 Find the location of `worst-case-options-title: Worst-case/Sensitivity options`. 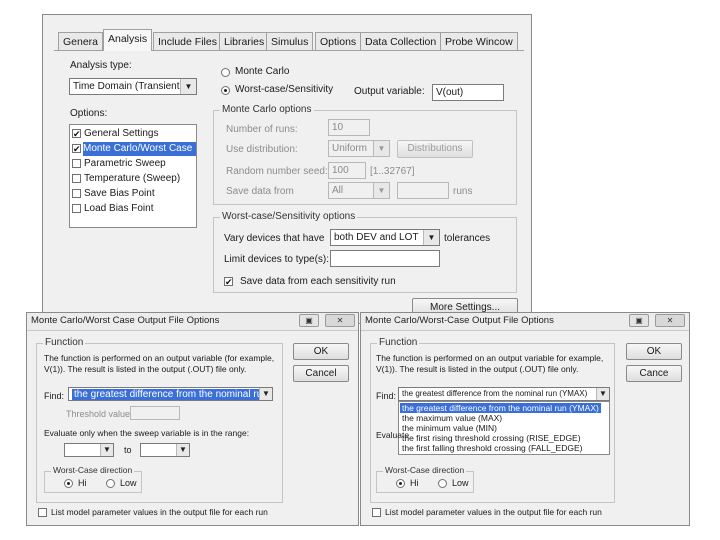

worst-case-options-title: Worst-case/Sensitivity options is located at coordinates (289, 216).